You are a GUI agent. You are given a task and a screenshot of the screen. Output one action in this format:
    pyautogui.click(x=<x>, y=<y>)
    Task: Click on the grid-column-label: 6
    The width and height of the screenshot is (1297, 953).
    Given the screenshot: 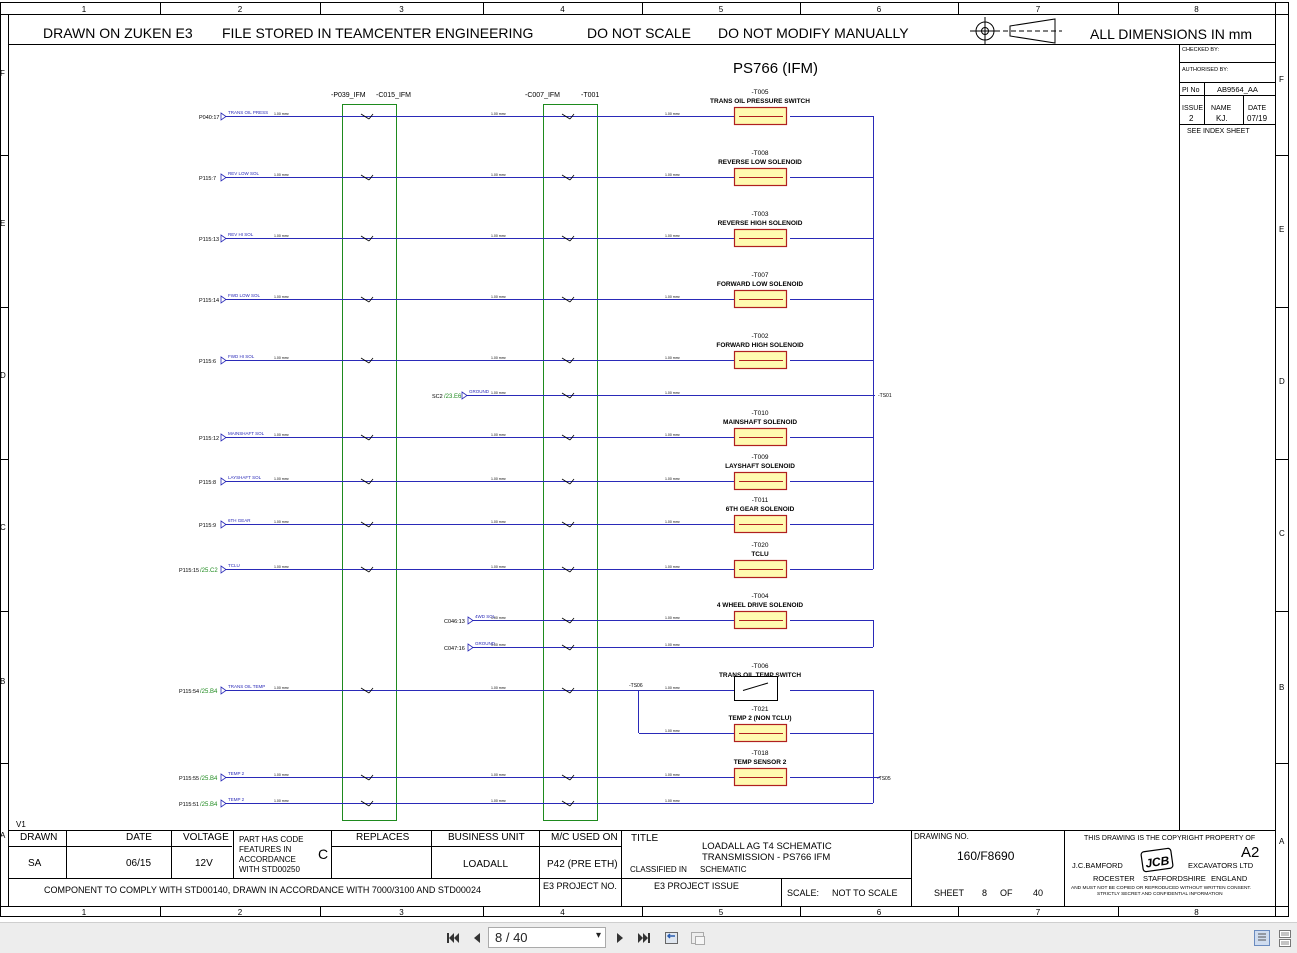 What is the action you would take?
    pyautogui.click(x=879, y=9)
    